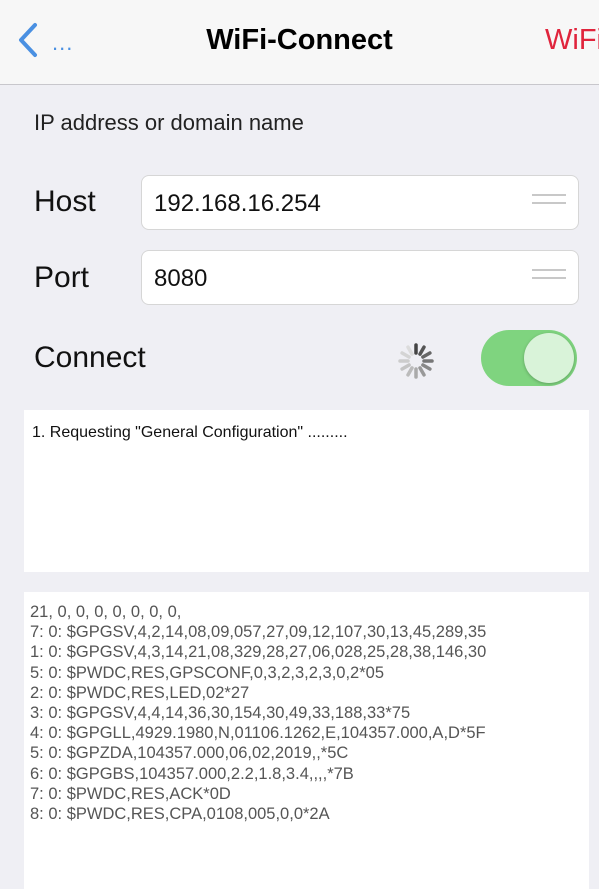 The height and width of the screenshot is (889, 599). Describe the element at coordinates (130, 793) in the screenshot. I see `log-line: 7: 0: $PWDC,RES,ACK*0D` at that location.